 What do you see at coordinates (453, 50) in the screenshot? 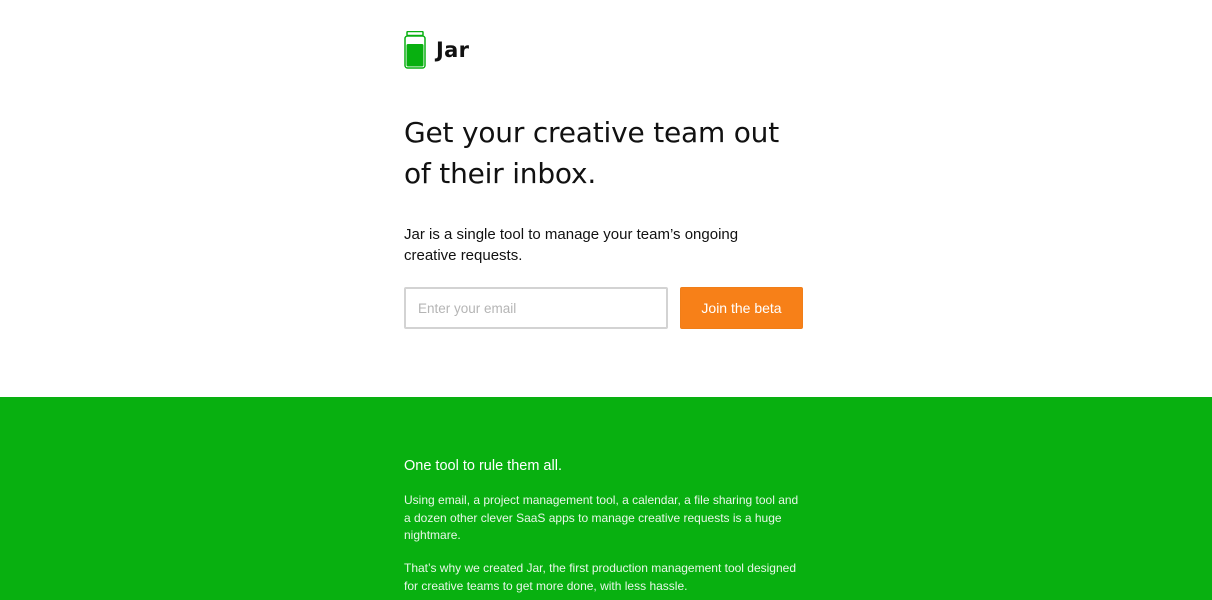
I see `brand-name: Jar` at bounding box center [453, 50].